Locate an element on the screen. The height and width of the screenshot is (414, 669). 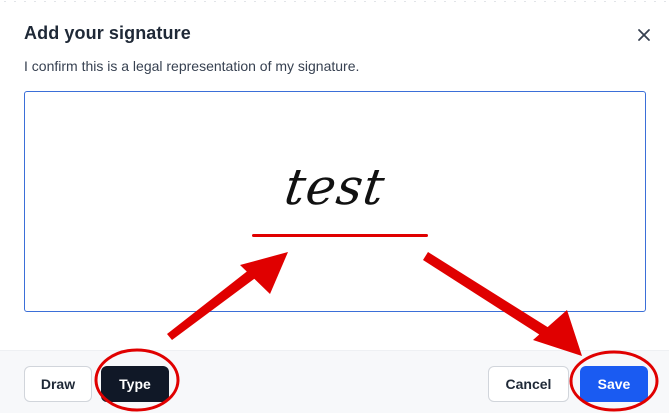
dialog-title: Add your signature is located at coordinates (107, 33).